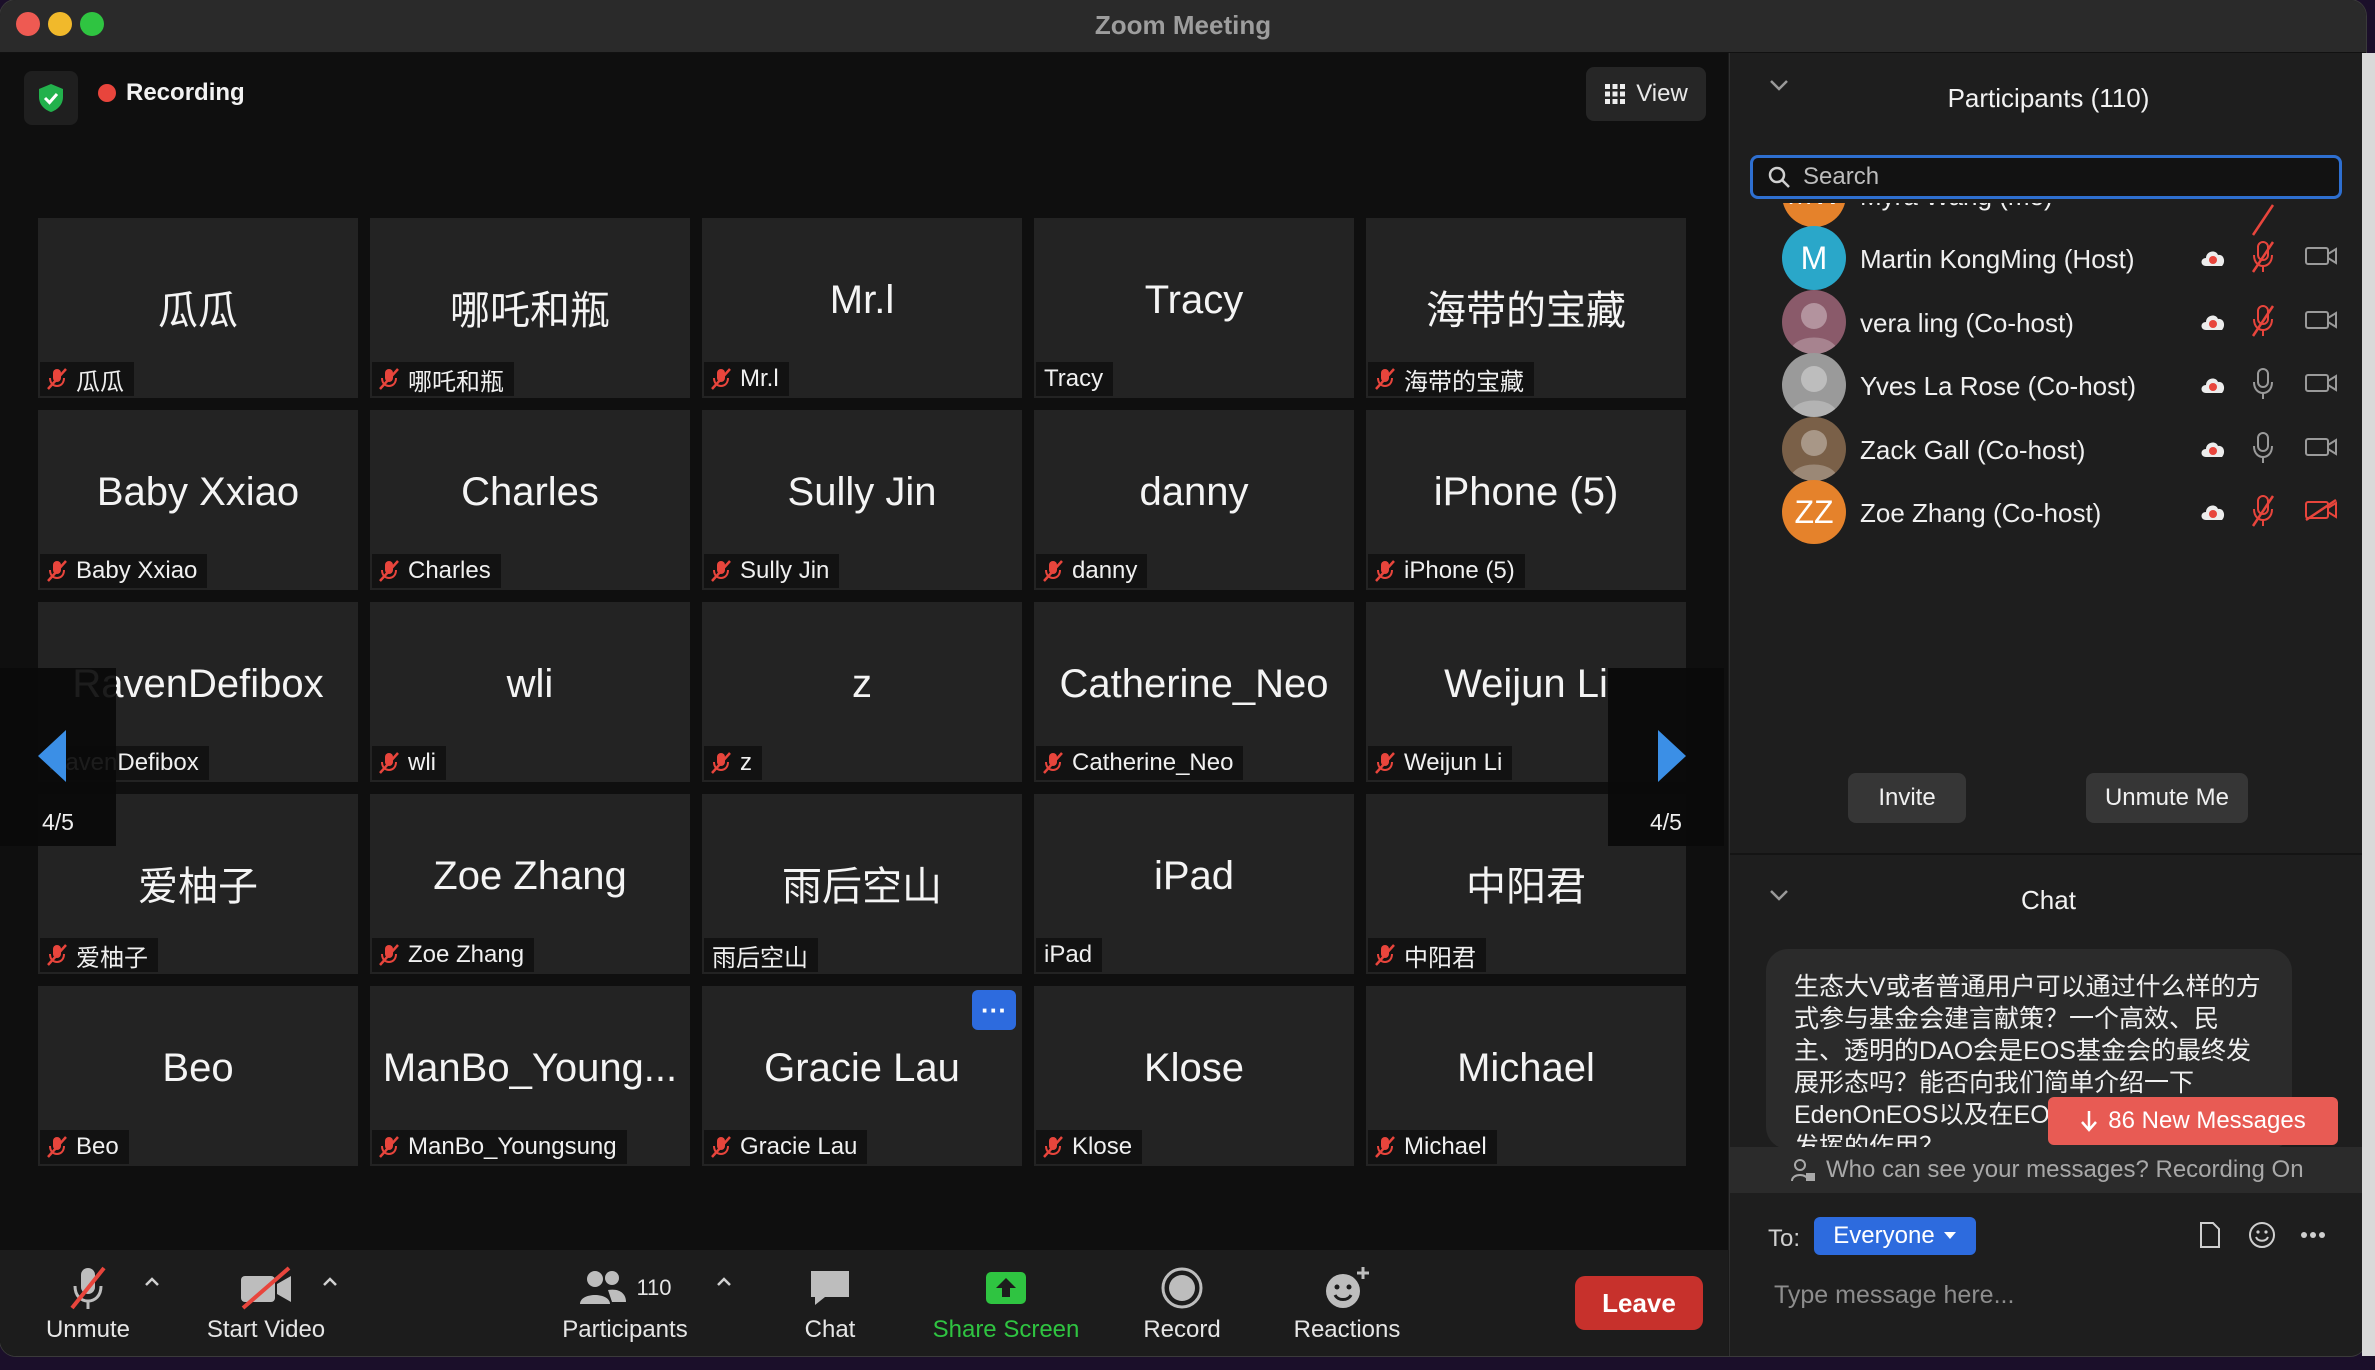  I want to click on record-icon, so click(1182, 1288).